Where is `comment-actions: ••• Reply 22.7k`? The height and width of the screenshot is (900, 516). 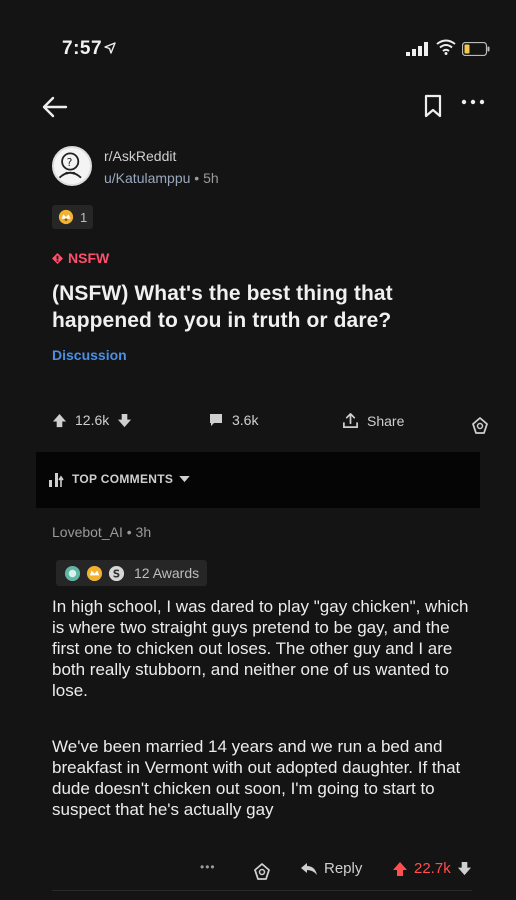 comment-actions: ••• Reply 22.7k is located at coordinates (258, 873).